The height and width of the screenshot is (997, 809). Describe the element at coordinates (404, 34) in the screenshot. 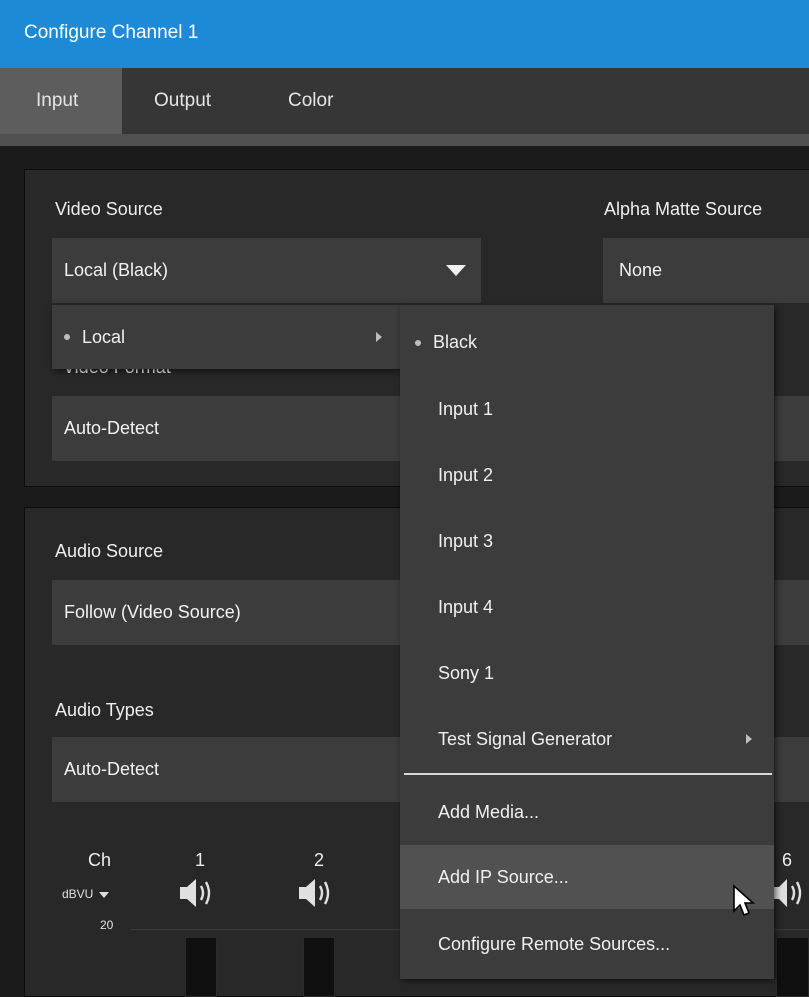

I see `title-bar: Configure Channel 1` at that location.